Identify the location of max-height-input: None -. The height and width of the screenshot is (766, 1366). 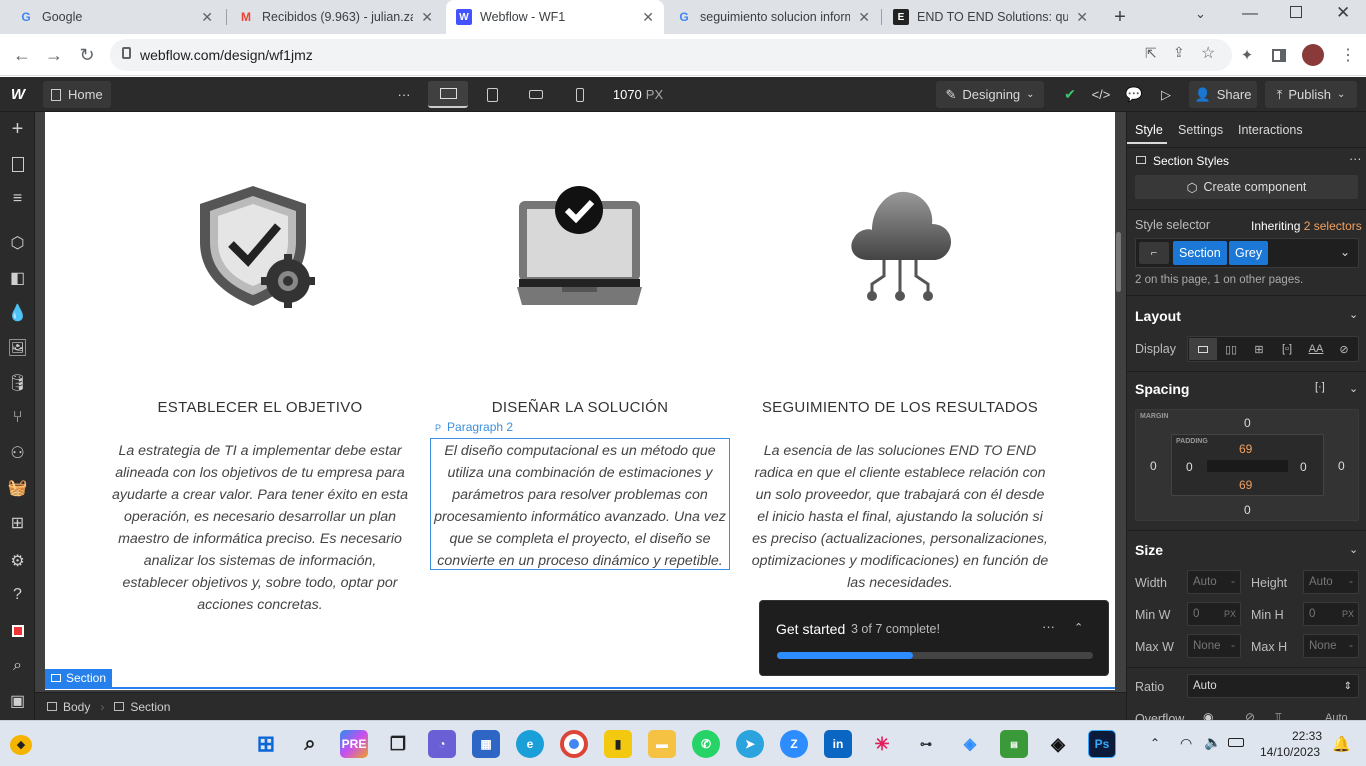
(1331, 646).